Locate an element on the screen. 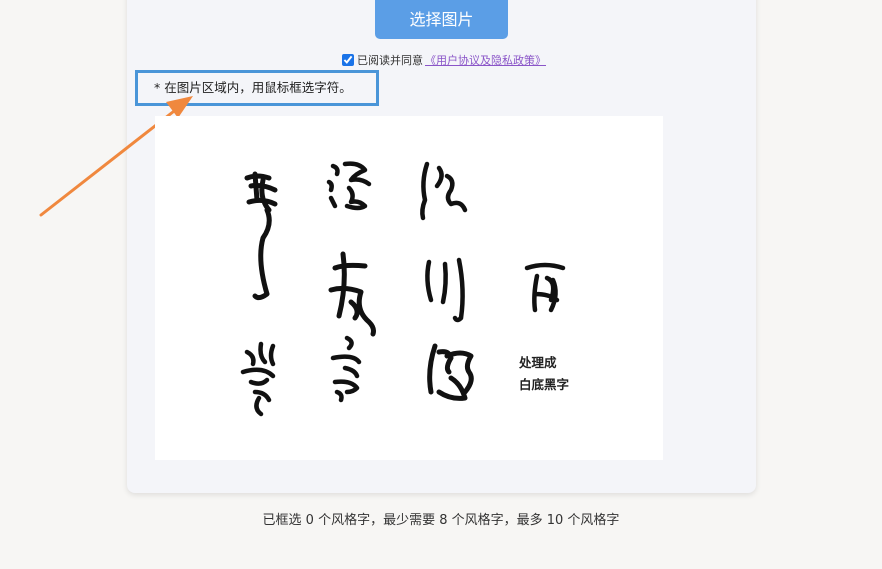 The image size is (882, 569). image-note-line1: 处理成 is located at coordinates (538, 362).